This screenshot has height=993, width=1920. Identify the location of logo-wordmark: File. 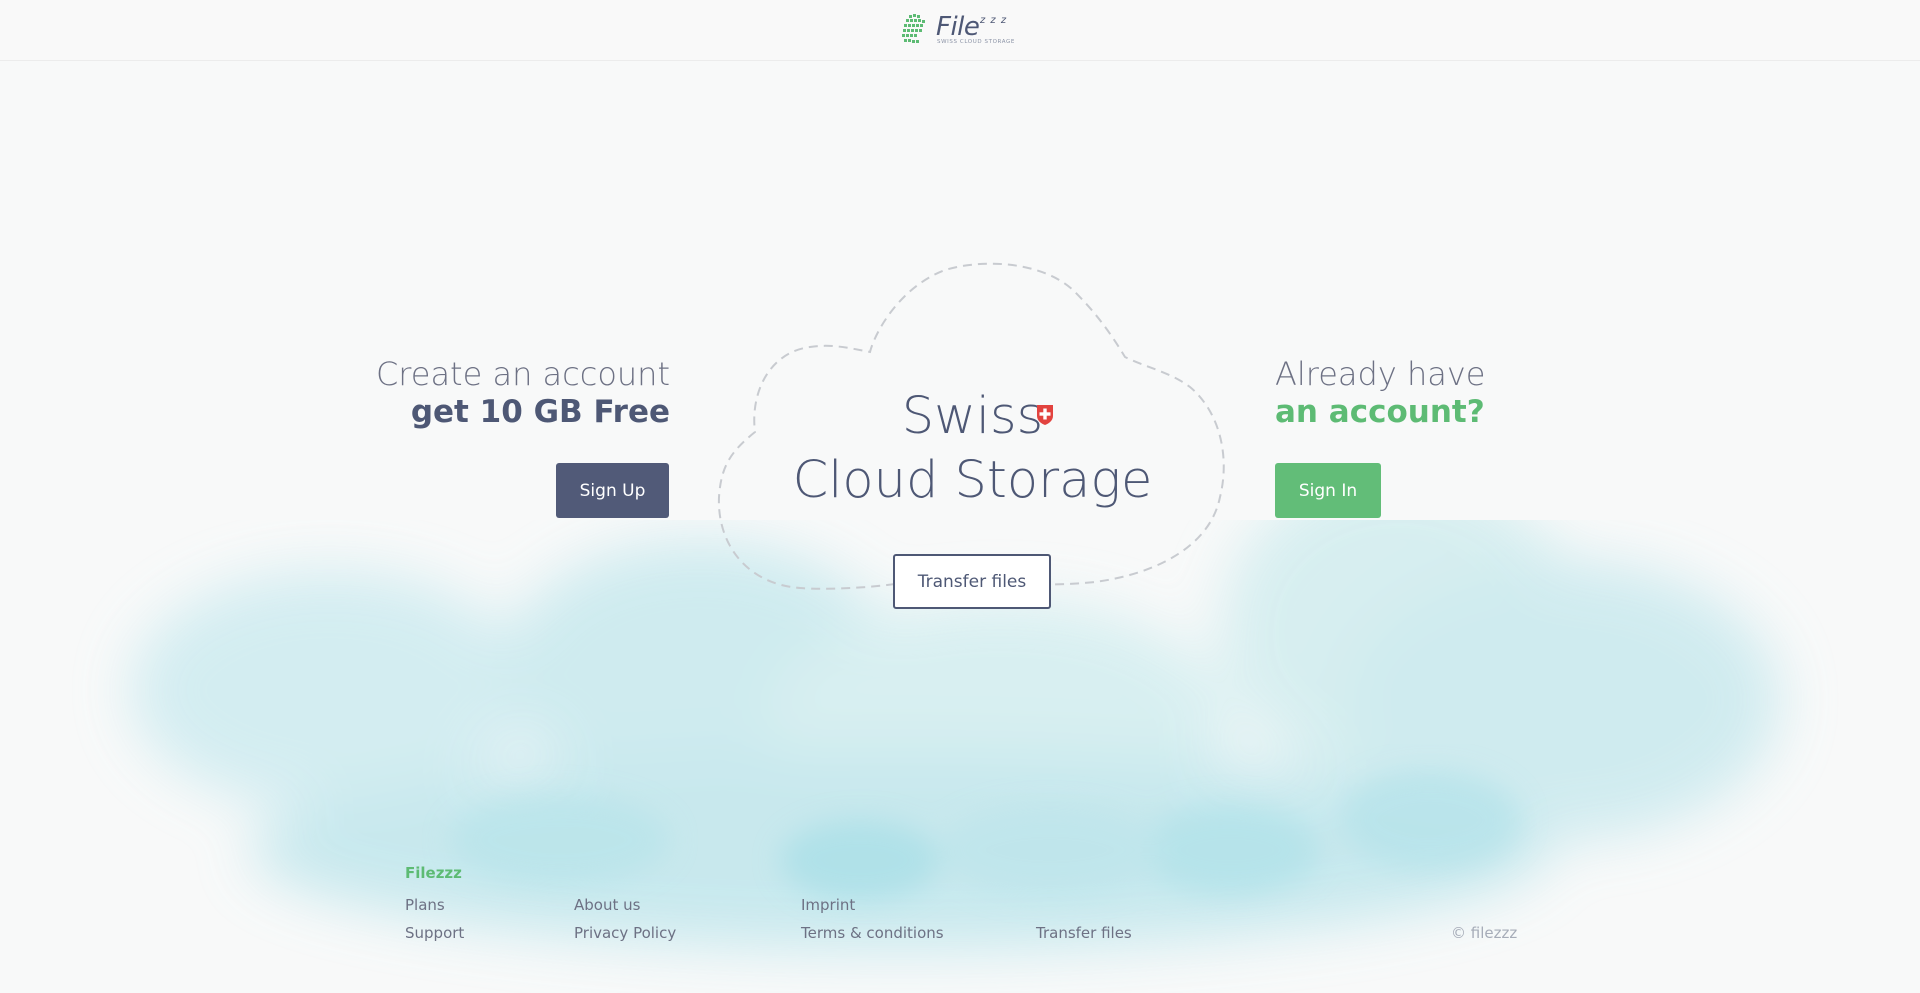
(958, 27).